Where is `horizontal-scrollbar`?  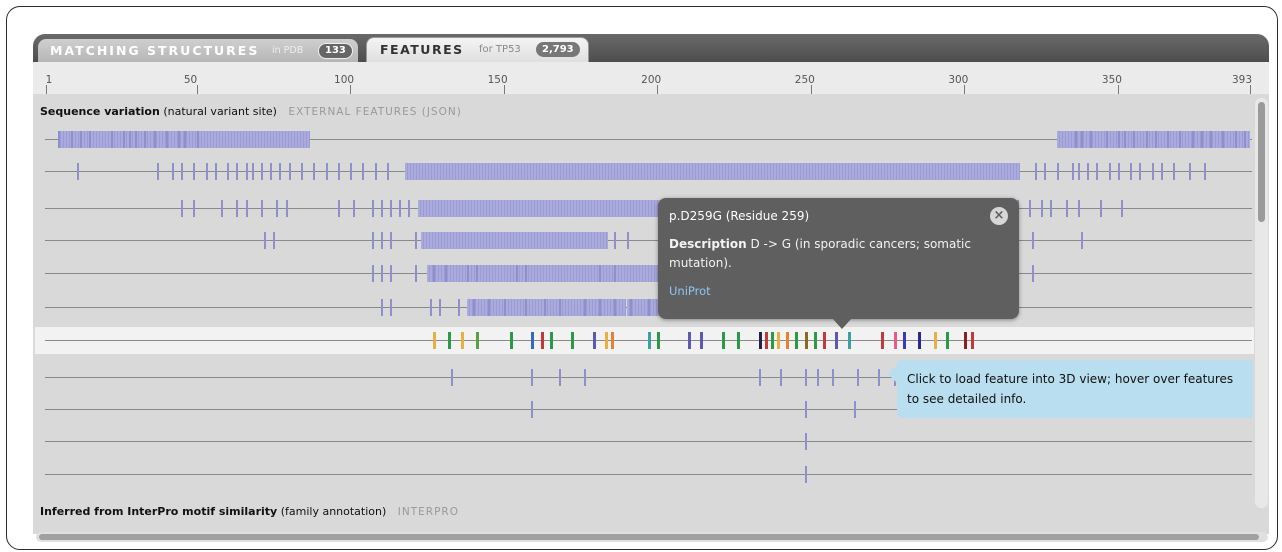
horizontal-scrollbar is located at coordinates (652, 537).